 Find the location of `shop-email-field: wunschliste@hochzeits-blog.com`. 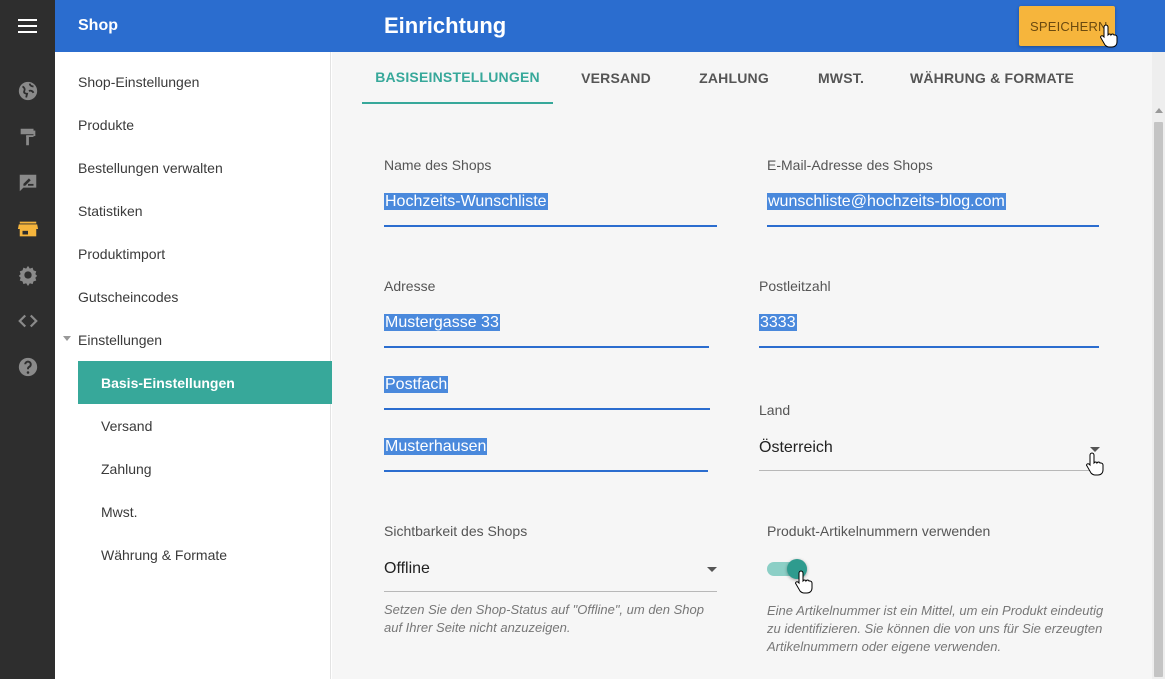

shop-email-field: wunschliste@hochzeits-blog.com is located at coordinates (886, 202).